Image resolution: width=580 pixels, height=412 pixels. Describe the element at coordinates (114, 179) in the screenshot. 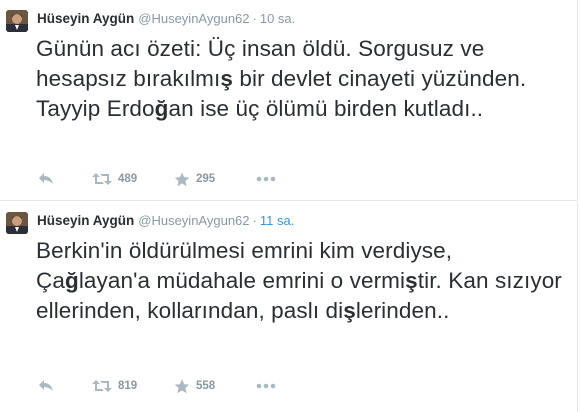

I see `retweet-button: 489` at that location.